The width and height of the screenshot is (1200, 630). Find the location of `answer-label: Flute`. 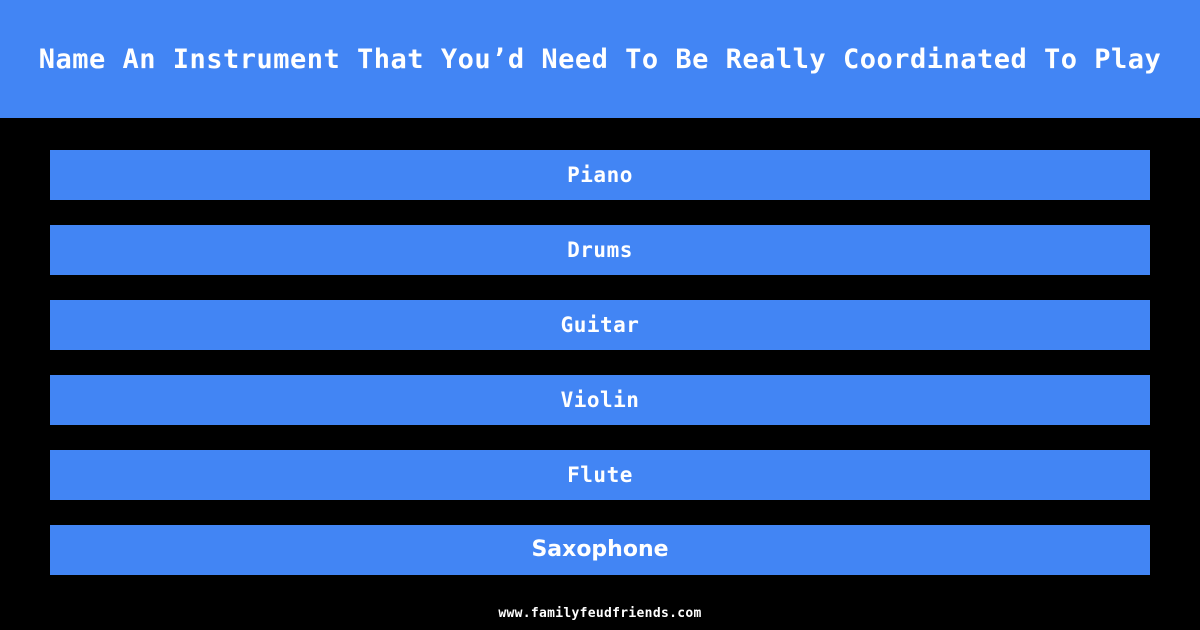

answer-label: Flute is located at coordinates (600, 474).